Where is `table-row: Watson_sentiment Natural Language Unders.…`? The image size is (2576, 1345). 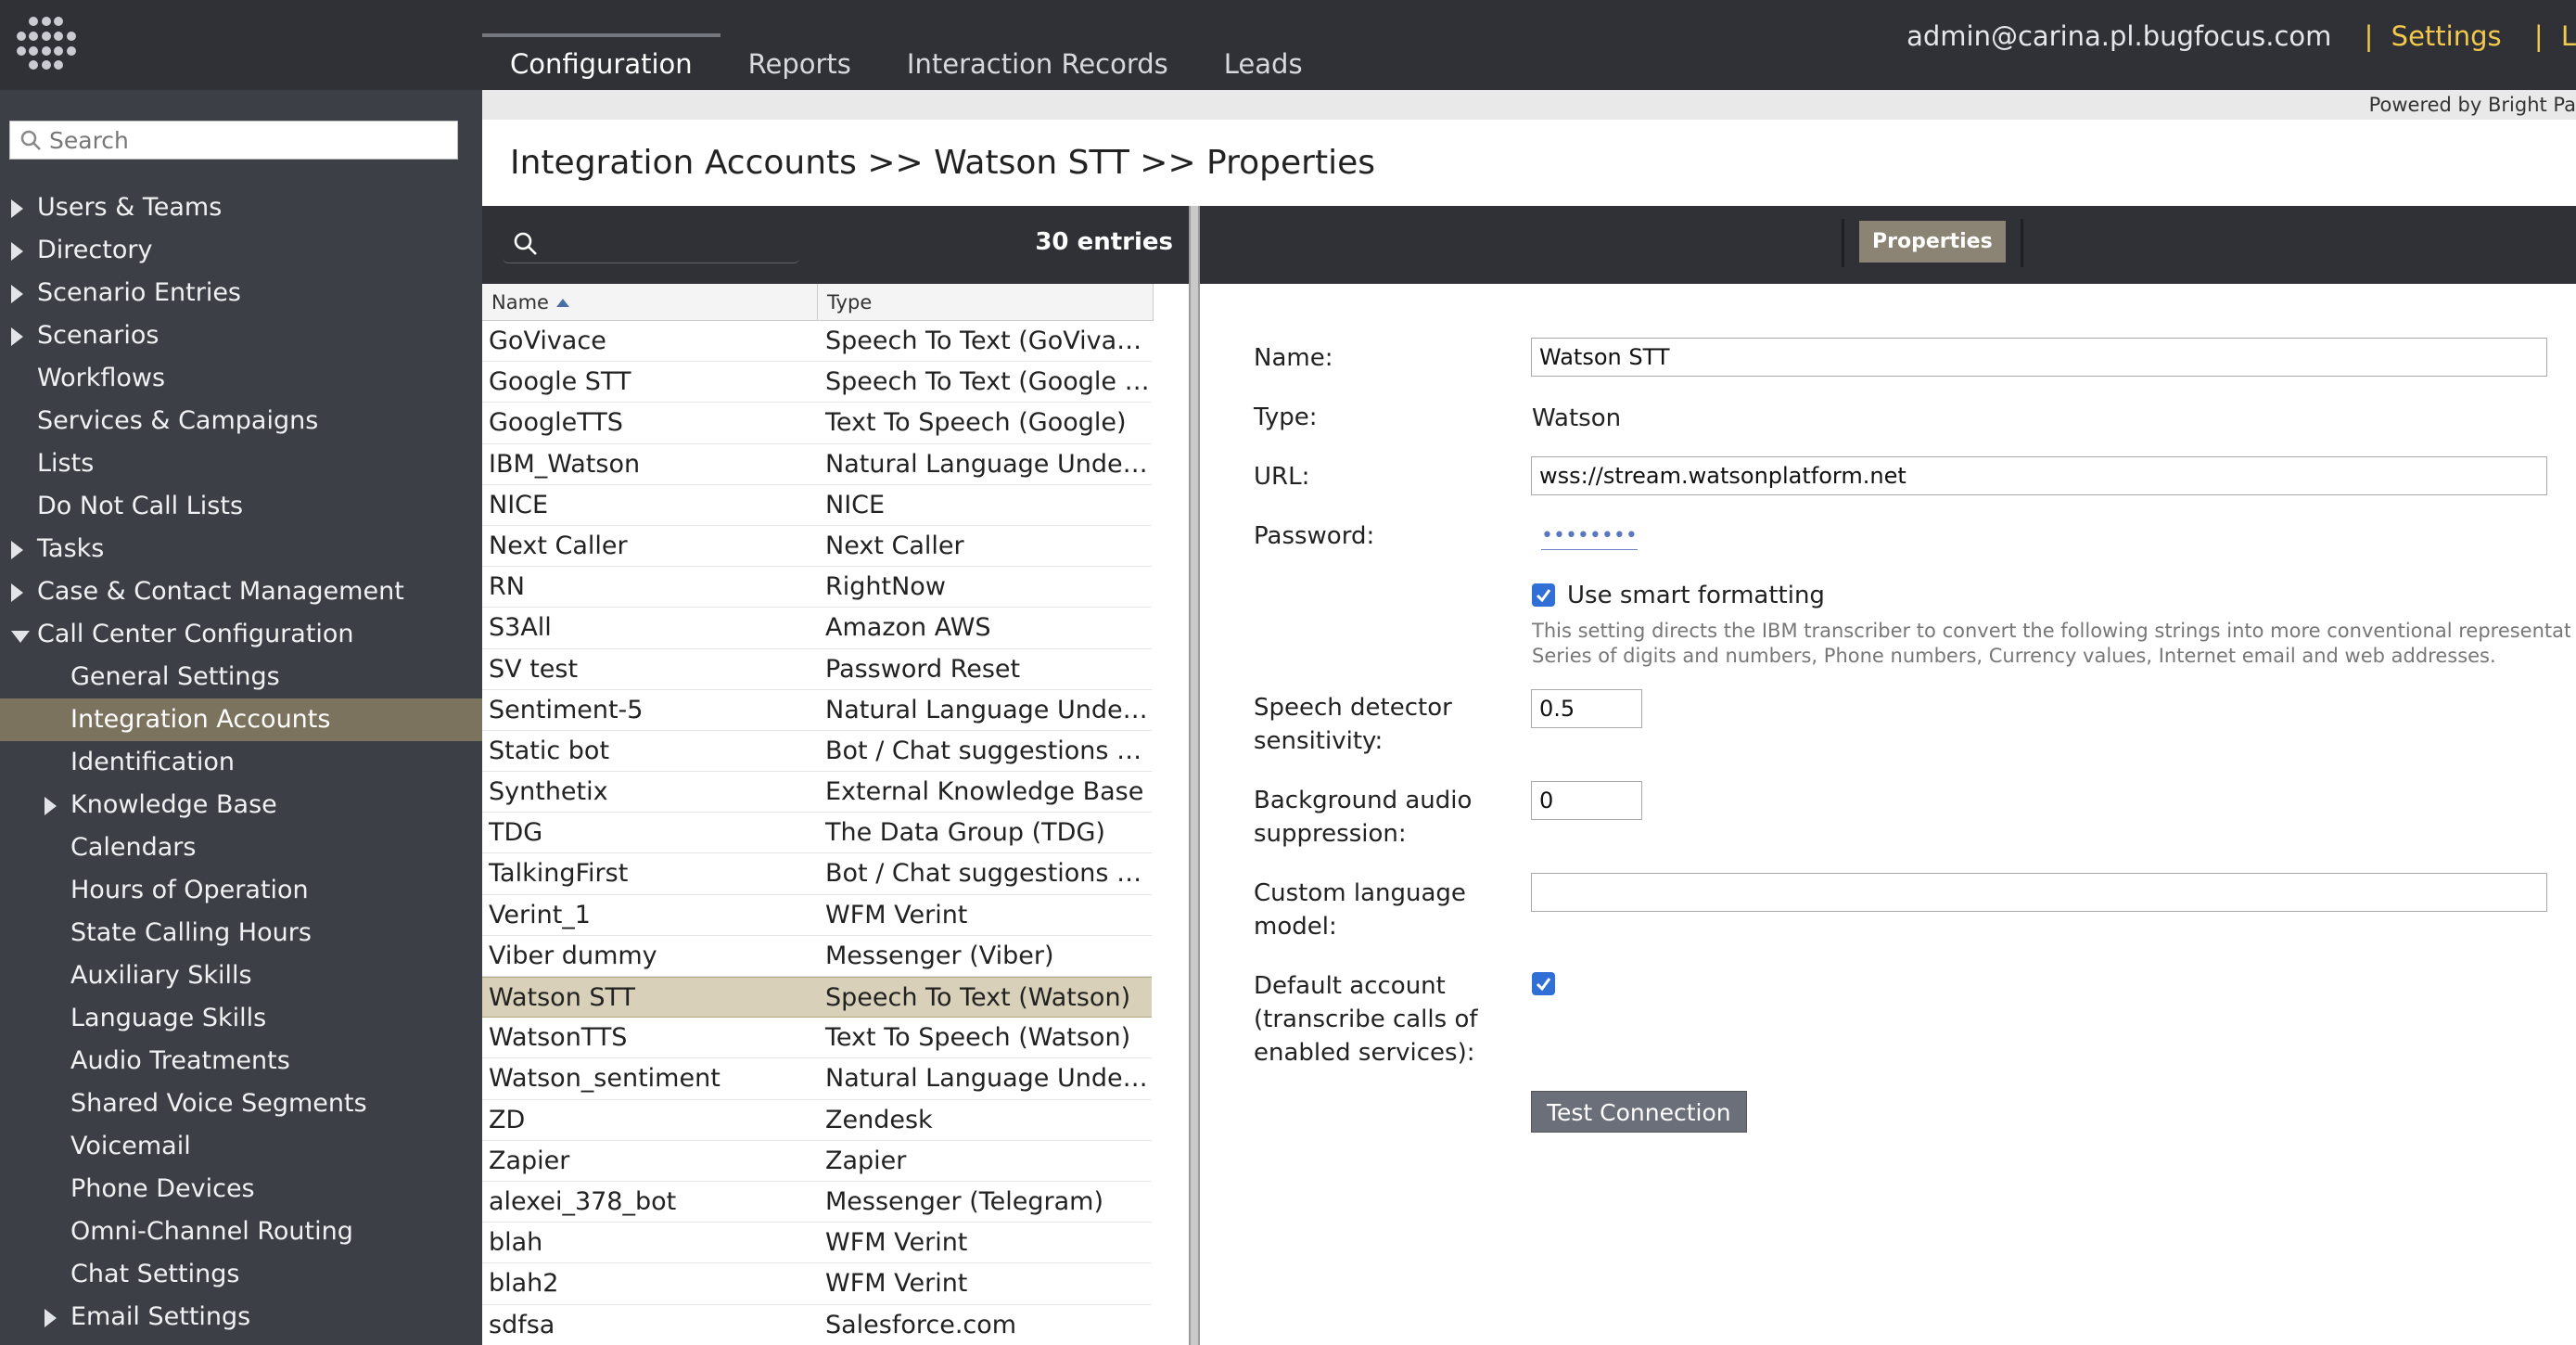 table-row: Watson_sentiment Natural Language Unders.… is located at coordinates (817, 1079).